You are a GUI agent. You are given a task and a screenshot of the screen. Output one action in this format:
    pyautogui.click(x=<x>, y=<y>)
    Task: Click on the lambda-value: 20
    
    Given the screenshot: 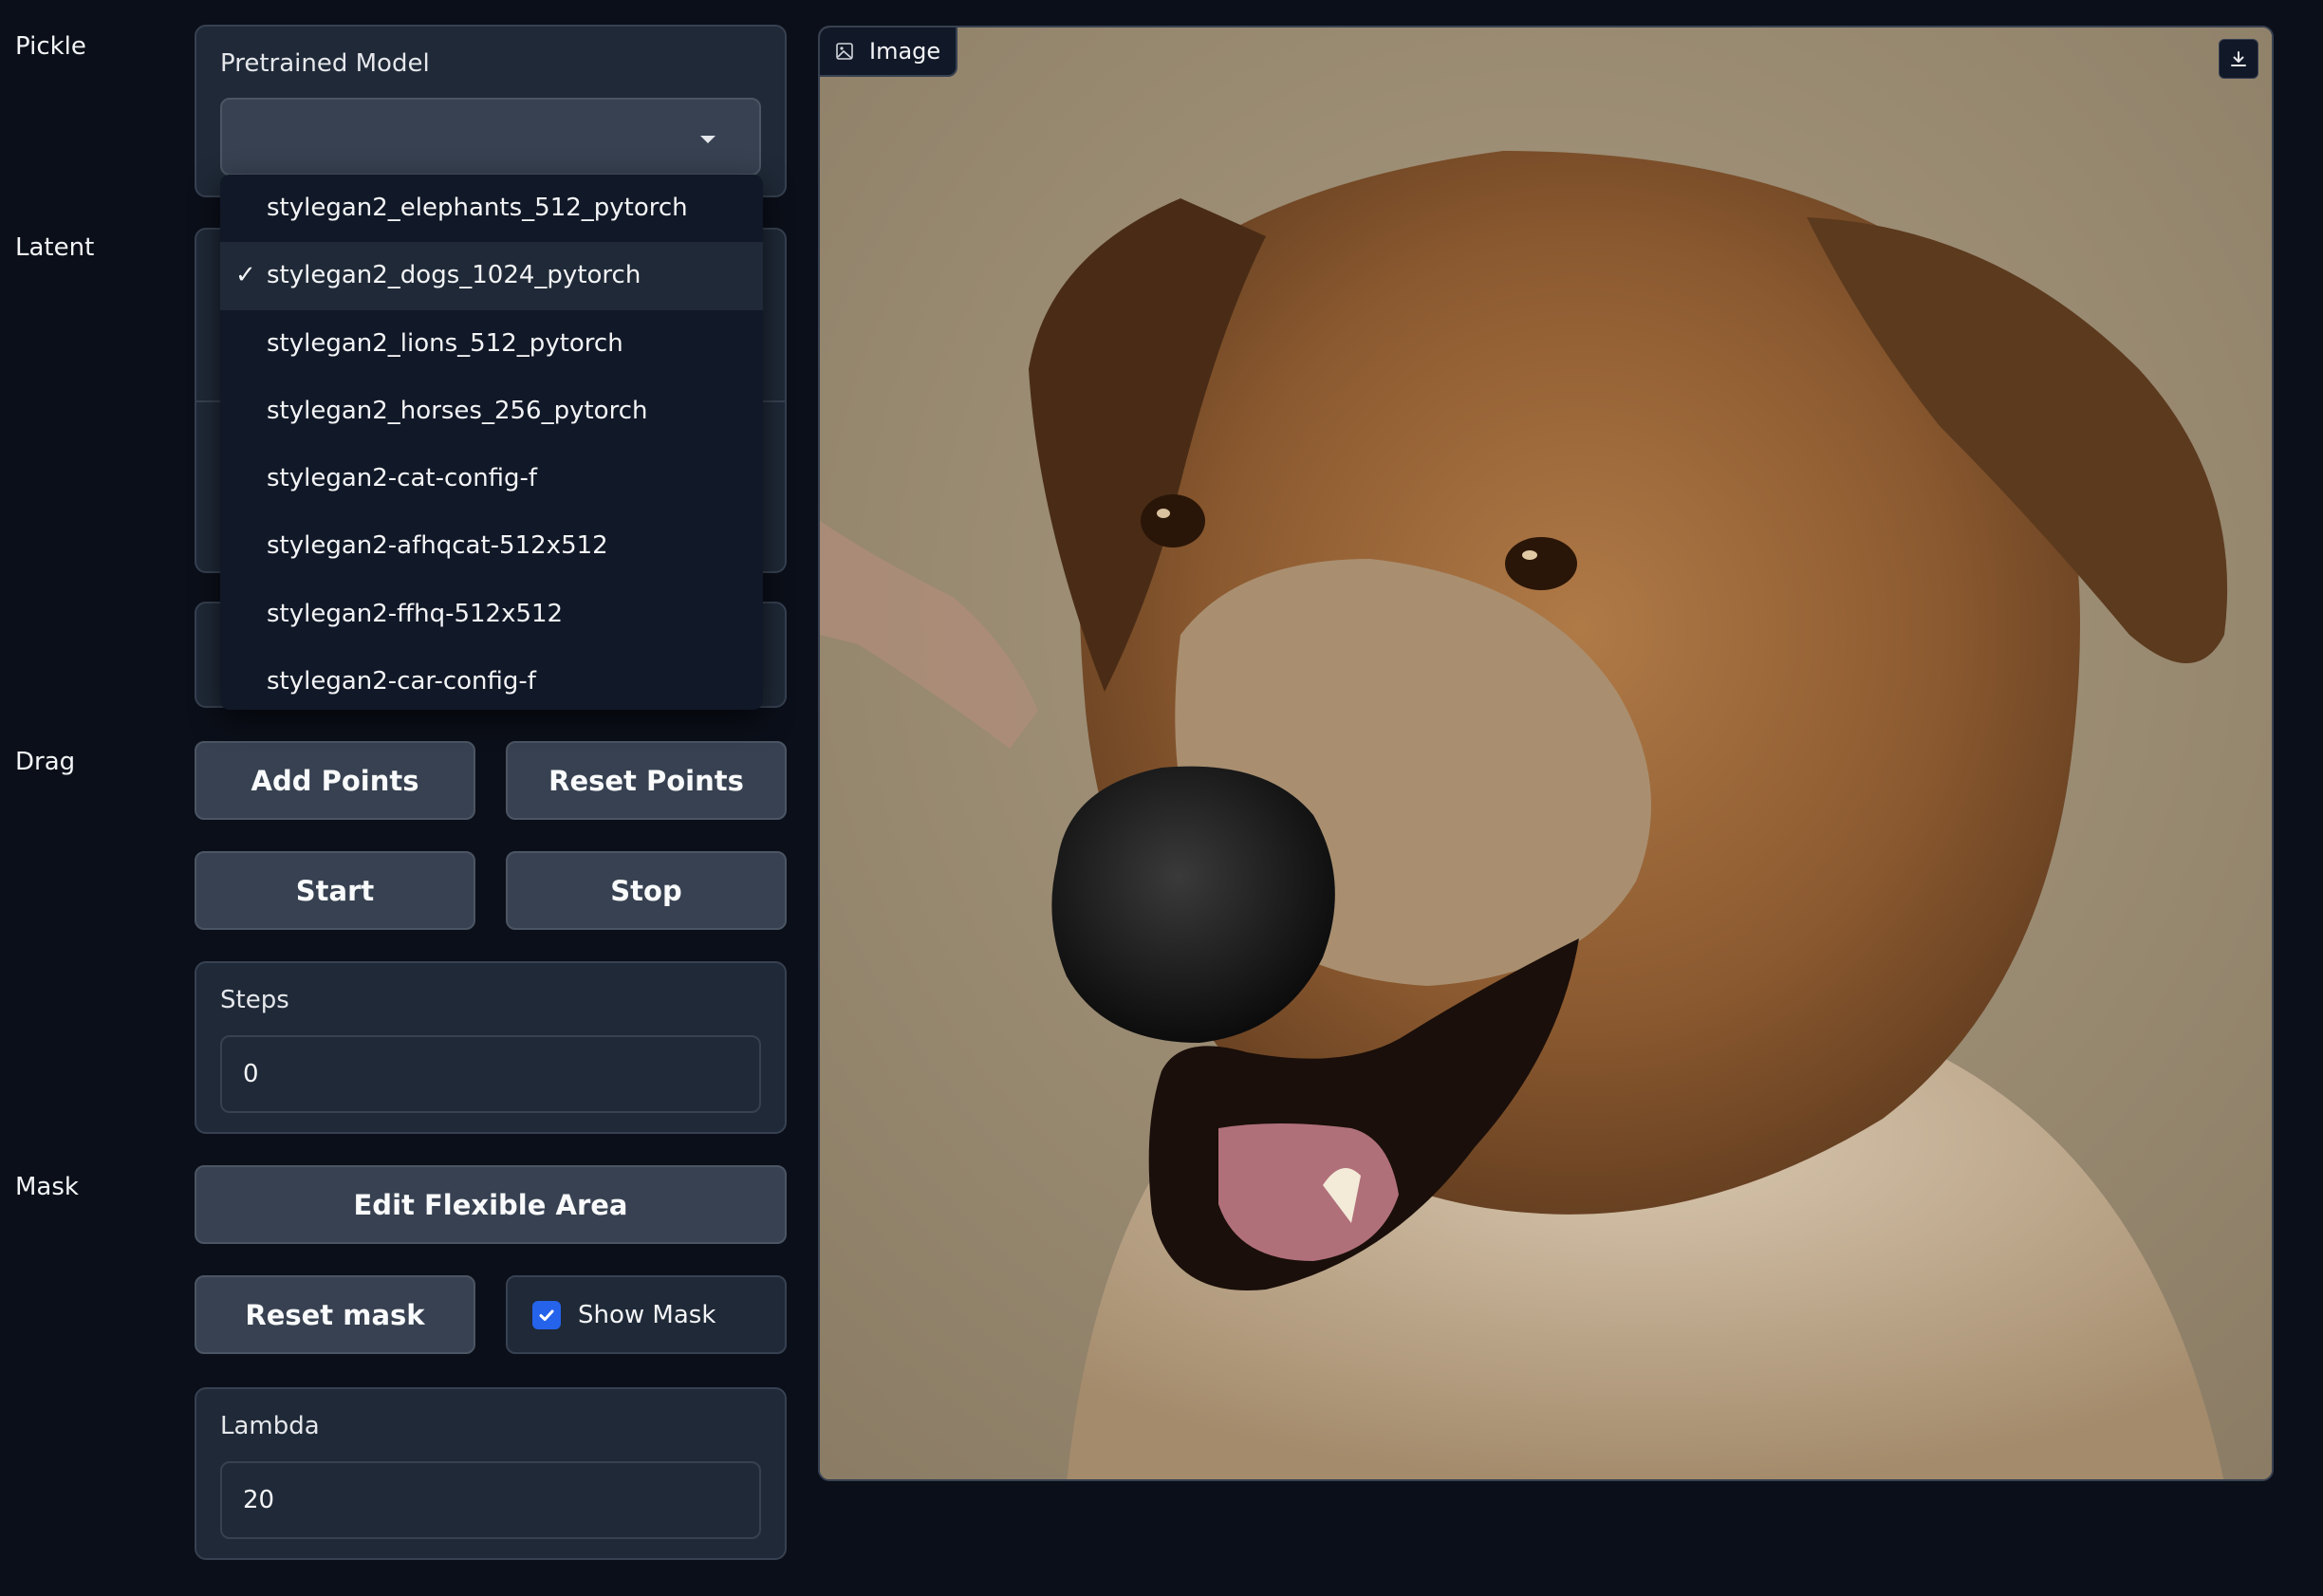 What is the action you would take?
    pyautogui.click(x=259, y=1500)
    